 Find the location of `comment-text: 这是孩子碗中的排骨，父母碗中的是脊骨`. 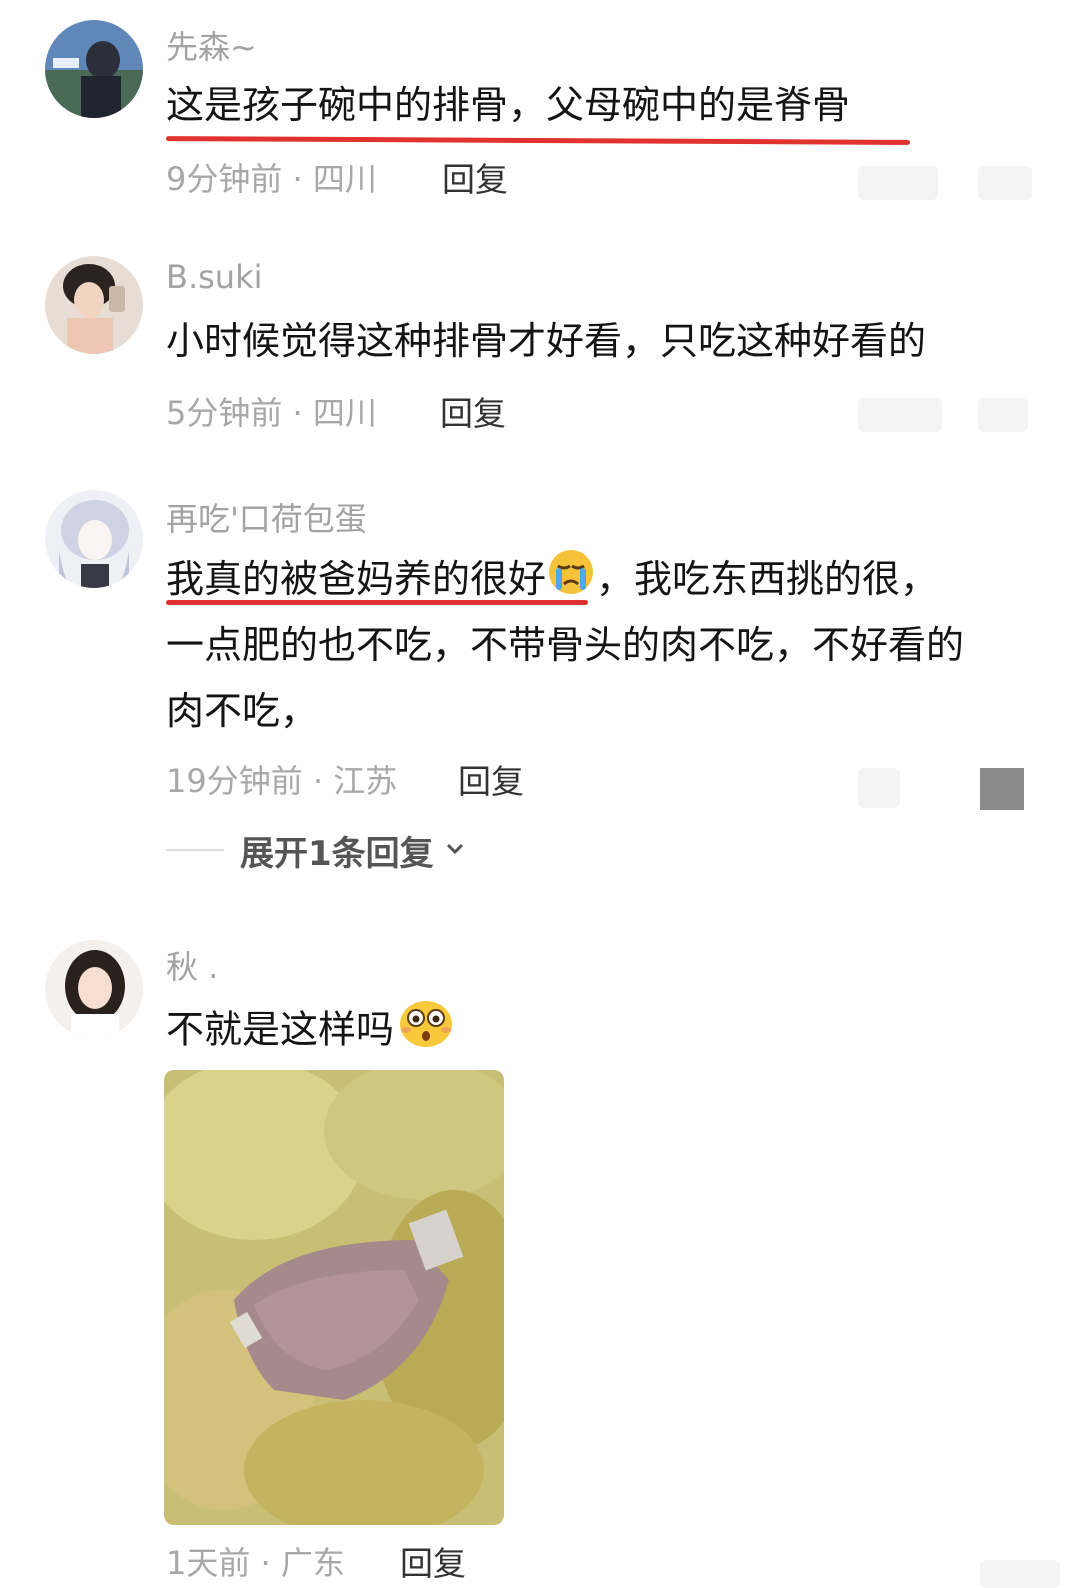

comment-text: 这是孩子碗中的排骨，父母碗中的是脊骨 is located at coordinates (508, 105).